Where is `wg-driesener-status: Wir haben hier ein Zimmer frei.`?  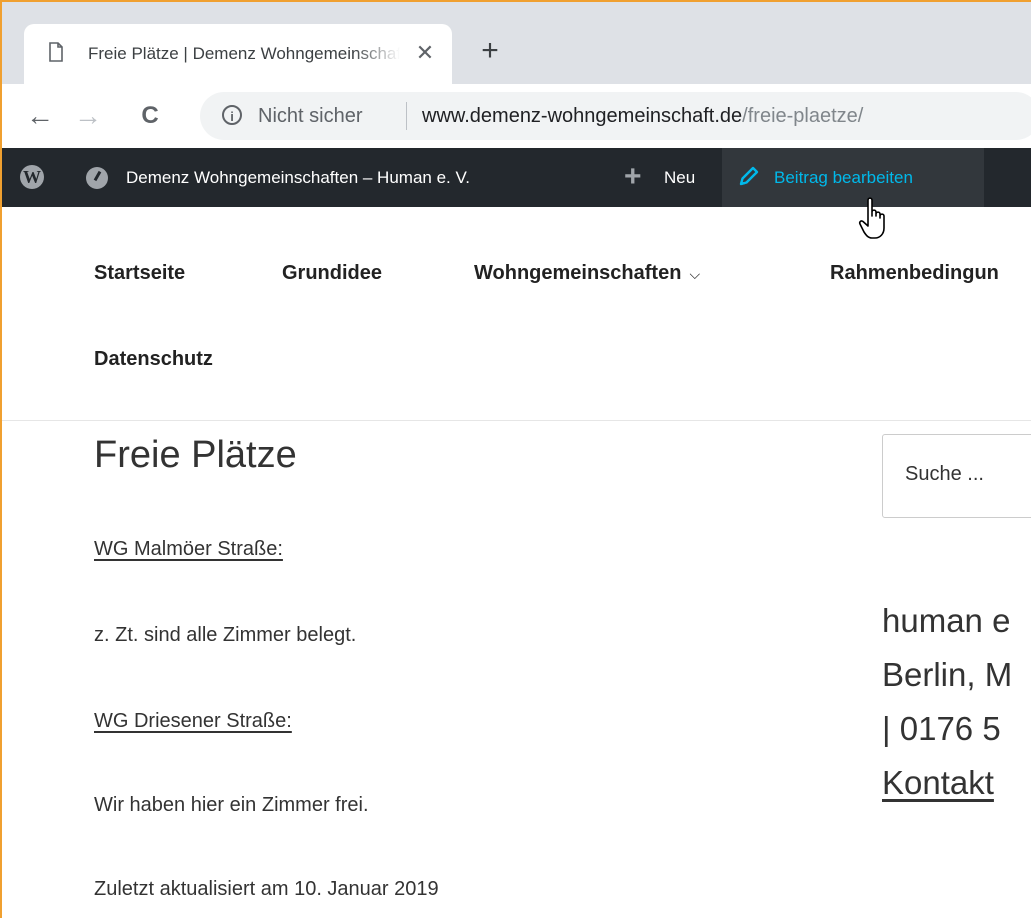 wg-driesener-status: Wir haben hier ein Zimmer frei. is located at coordinates (231, 805).